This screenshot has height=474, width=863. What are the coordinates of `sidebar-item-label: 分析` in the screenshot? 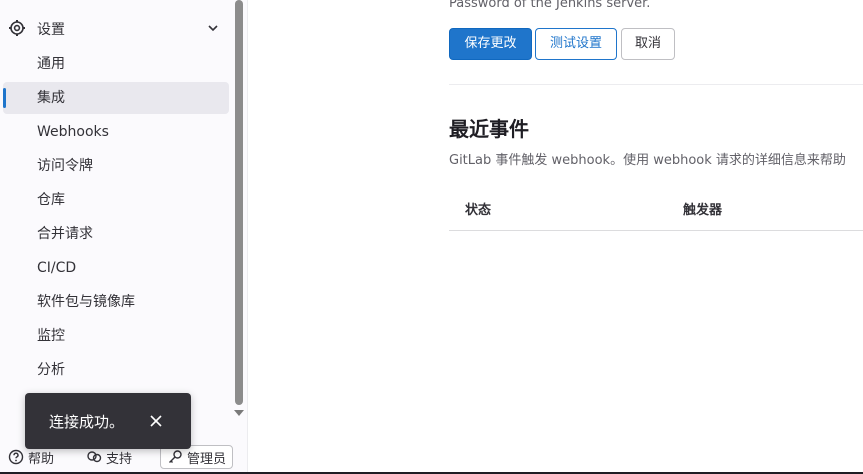 It's located at (51, 370).